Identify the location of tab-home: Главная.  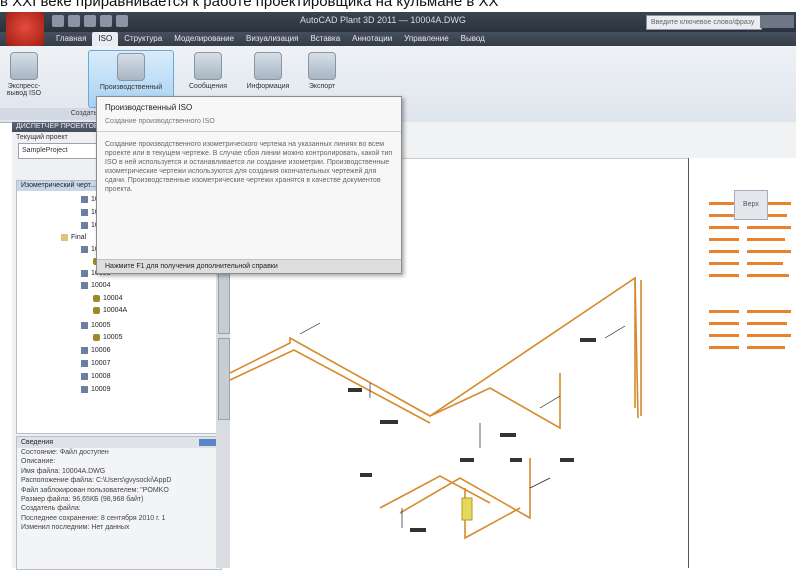
(71, 39).